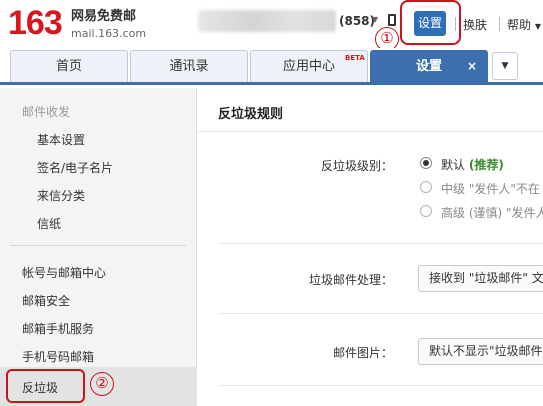  What do you see at coordinates (46, 112) in the screenshot?
I see `sidebar-section-title: 邮件收发` at bounding box center [46, 112].